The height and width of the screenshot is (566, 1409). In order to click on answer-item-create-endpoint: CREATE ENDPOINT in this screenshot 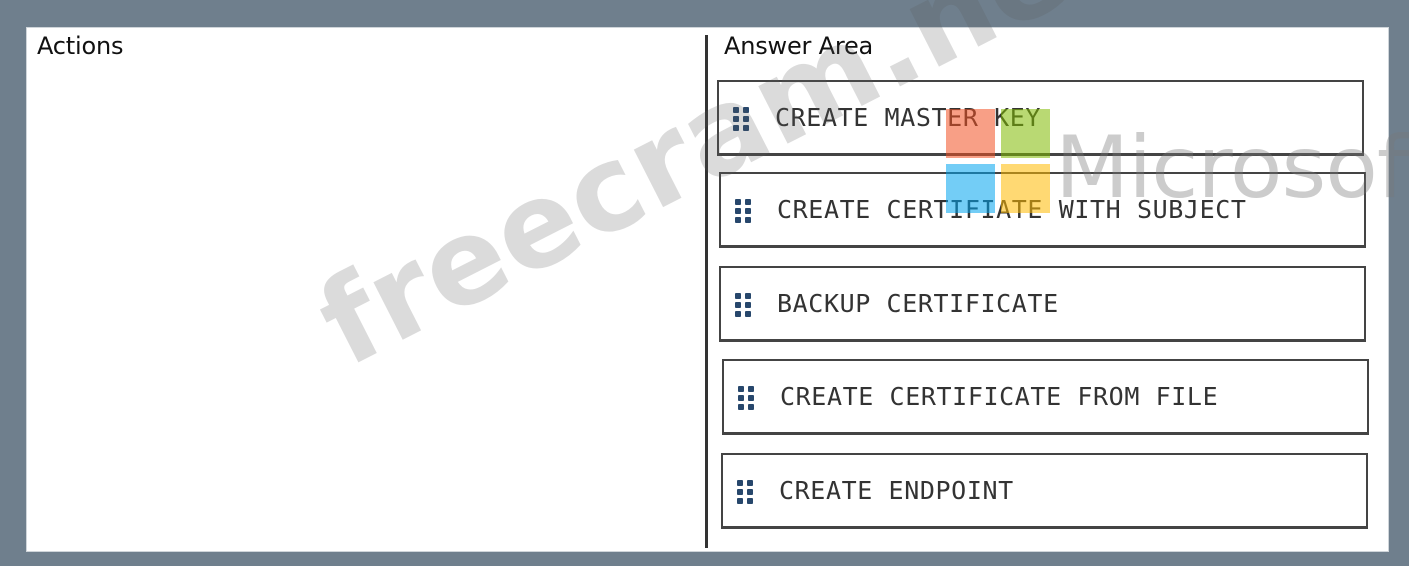, I will do `click(1044, 491)`.